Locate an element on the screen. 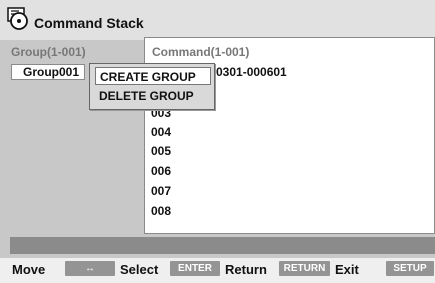 Image resolution: width=435 pixels, height=283 pixels. menu-item-create-group: CREATE GROUP is located at coordinates (153, 76).